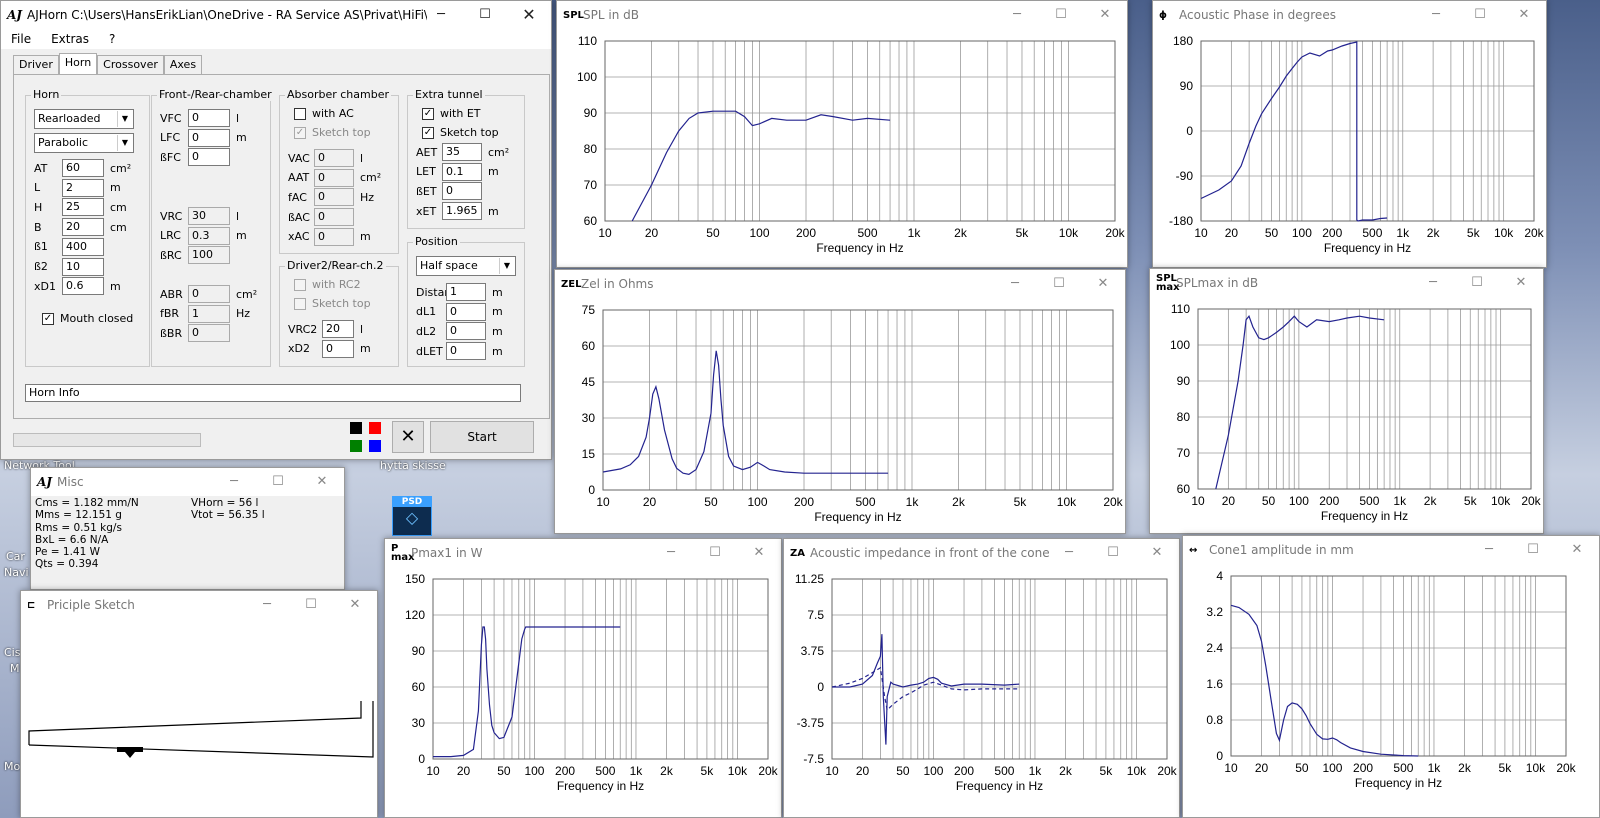  I want to click on driver2-sketch-top-checkbox: Sketch top, so click(332, 303).